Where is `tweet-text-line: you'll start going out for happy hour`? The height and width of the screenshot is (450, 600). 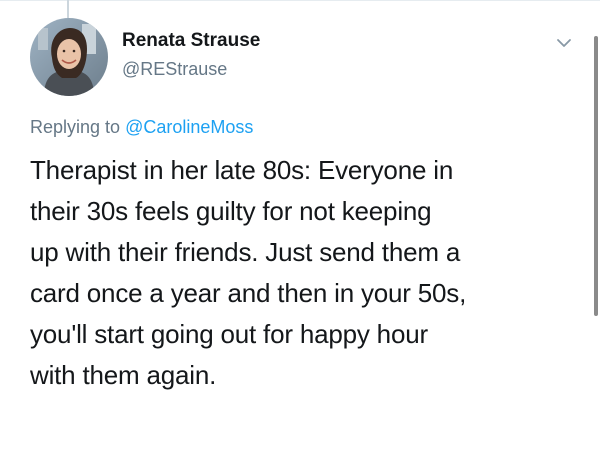
tweet-text-line: you'll start going out for happy hour is located at coordinates (229, 334).